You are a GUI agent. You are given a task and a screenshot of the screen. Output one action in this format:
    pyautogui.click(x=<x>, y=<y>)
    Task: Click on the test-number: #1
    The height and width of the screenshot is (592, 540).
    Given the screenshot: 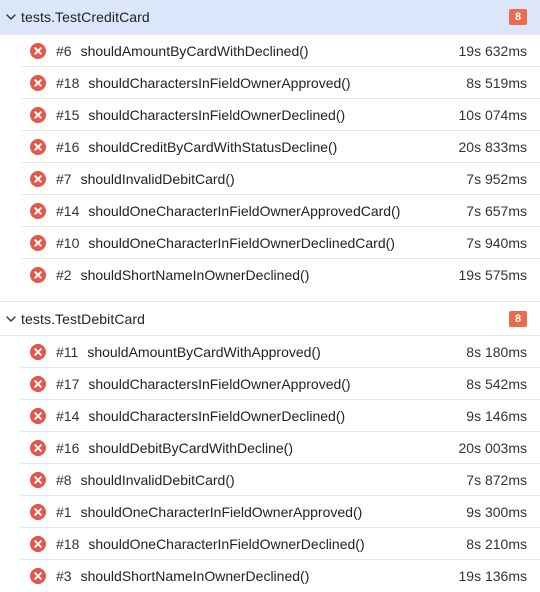 What is the action you would take?
    pyautogui.click(x=64, y=511)
    